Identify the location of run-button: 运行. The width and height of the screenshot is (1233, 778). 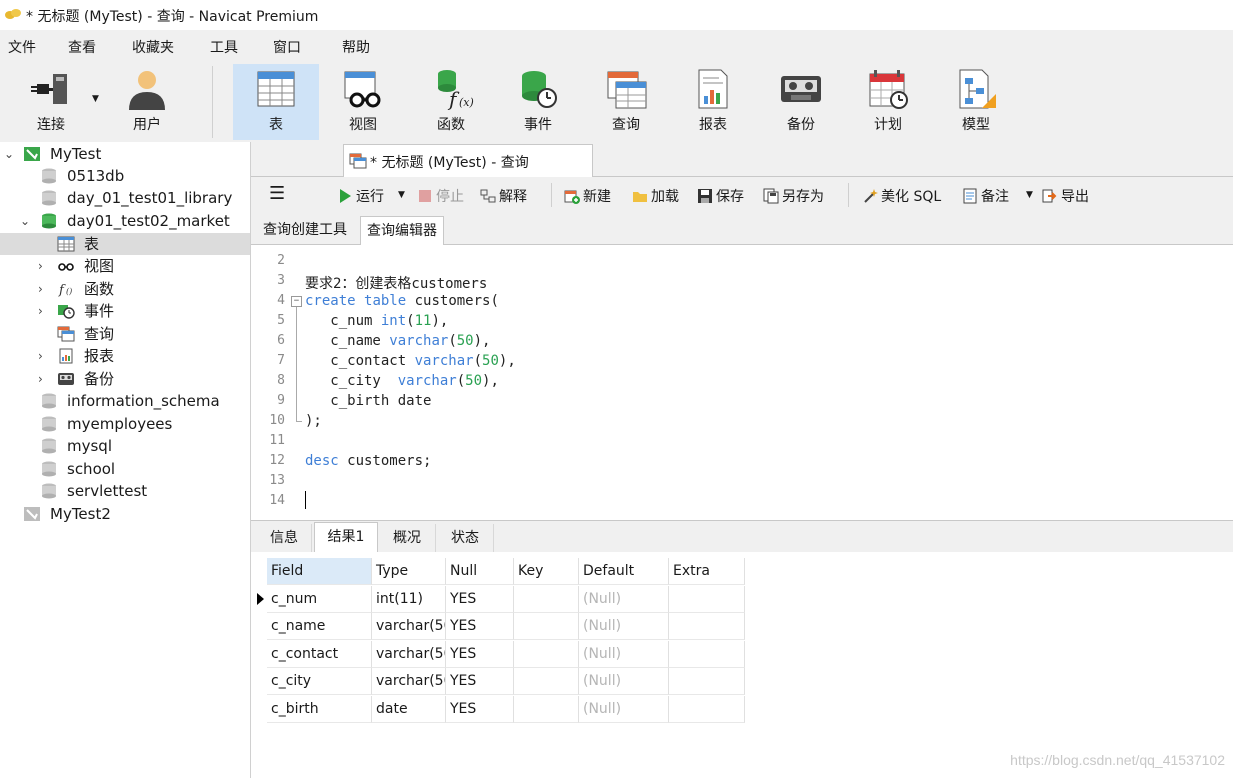
(360, 196).